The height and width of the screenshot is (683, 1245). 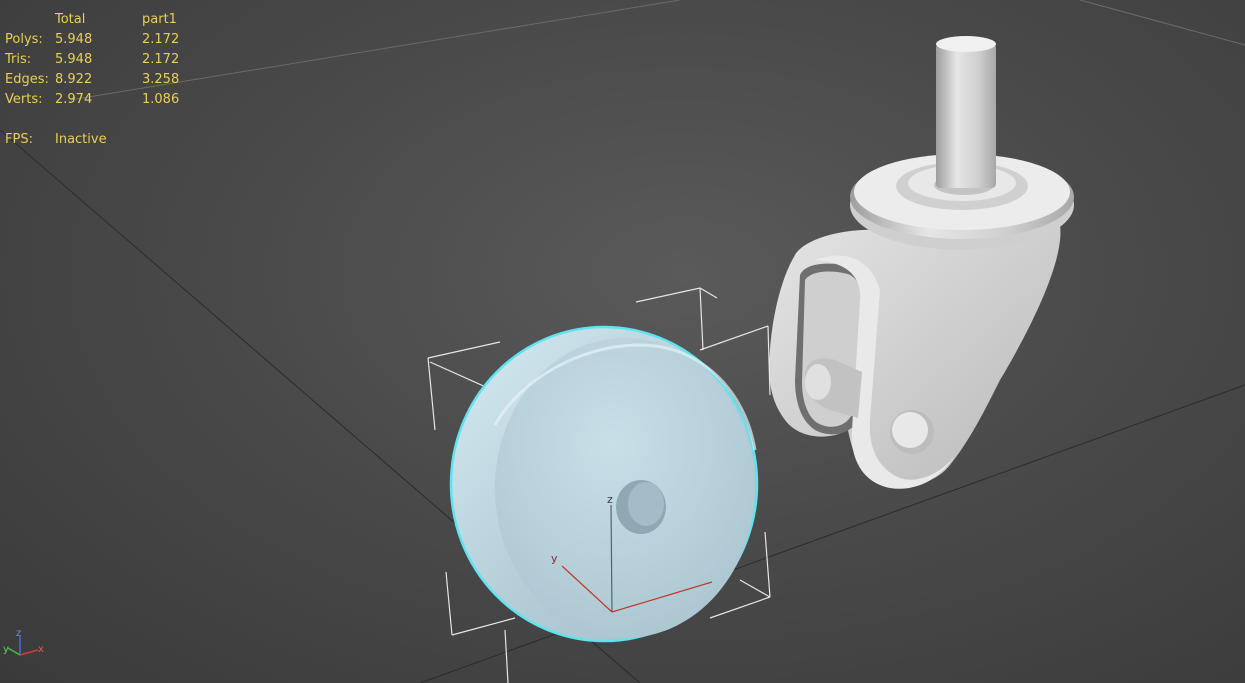 I want to click on stats-header-object: part1, so click(x=159, y=19).